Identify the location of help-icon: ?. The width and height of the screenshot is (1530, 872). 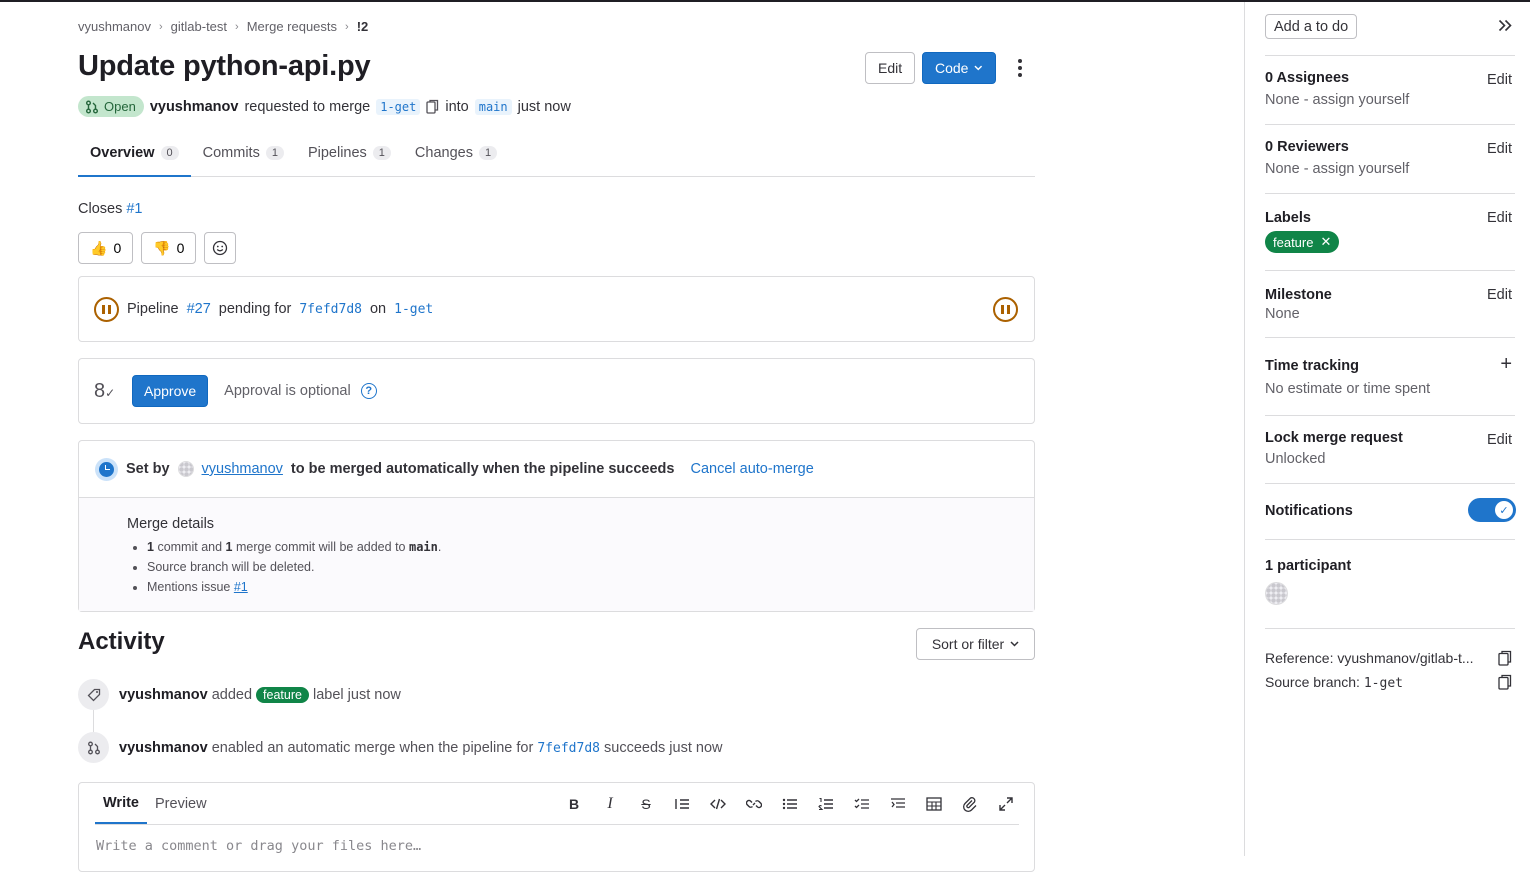
(368, 391).